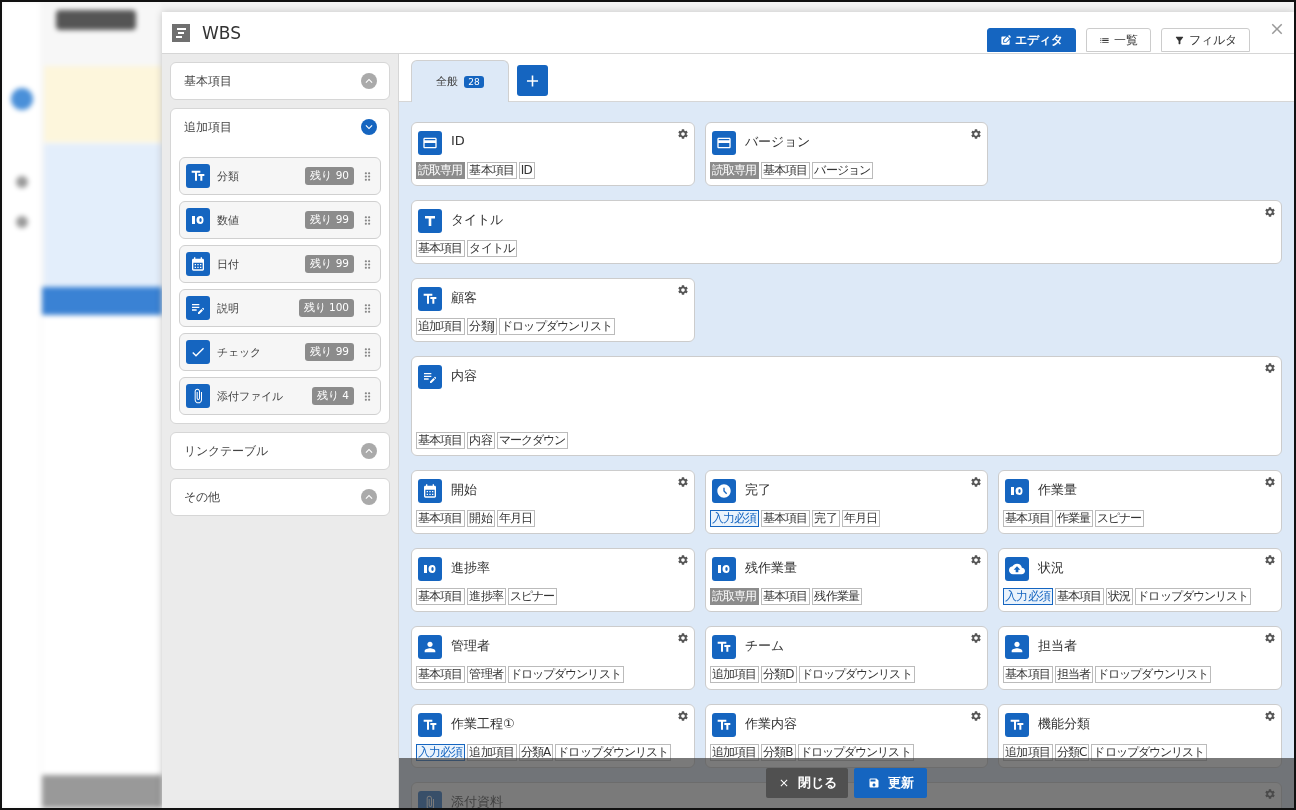 Image resolution: width=1296 pixels, height=810 pixels. I want to click on tab: 全般 28, so click(460, 81).